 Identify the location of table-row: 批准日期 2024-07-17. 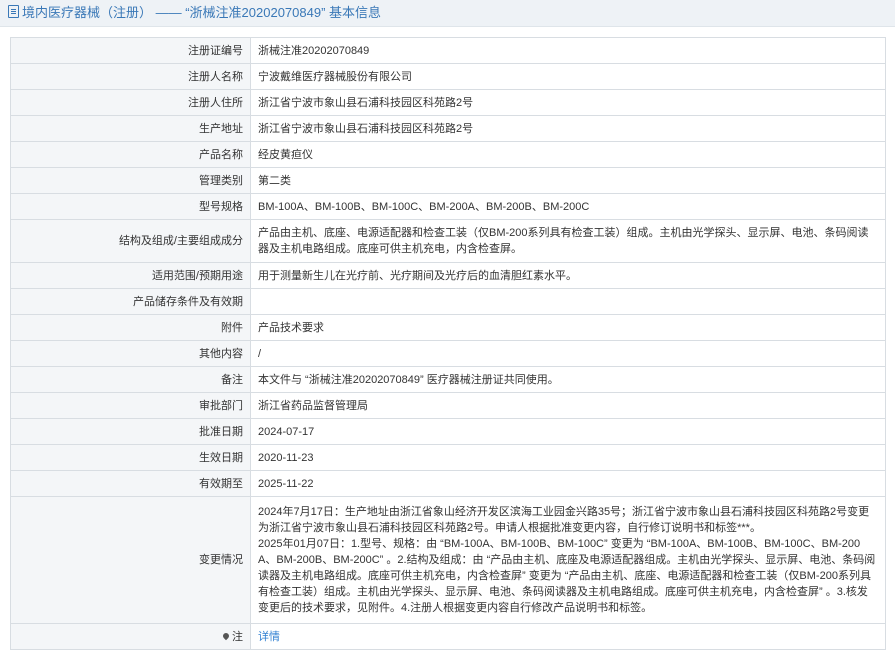
(448, 431).